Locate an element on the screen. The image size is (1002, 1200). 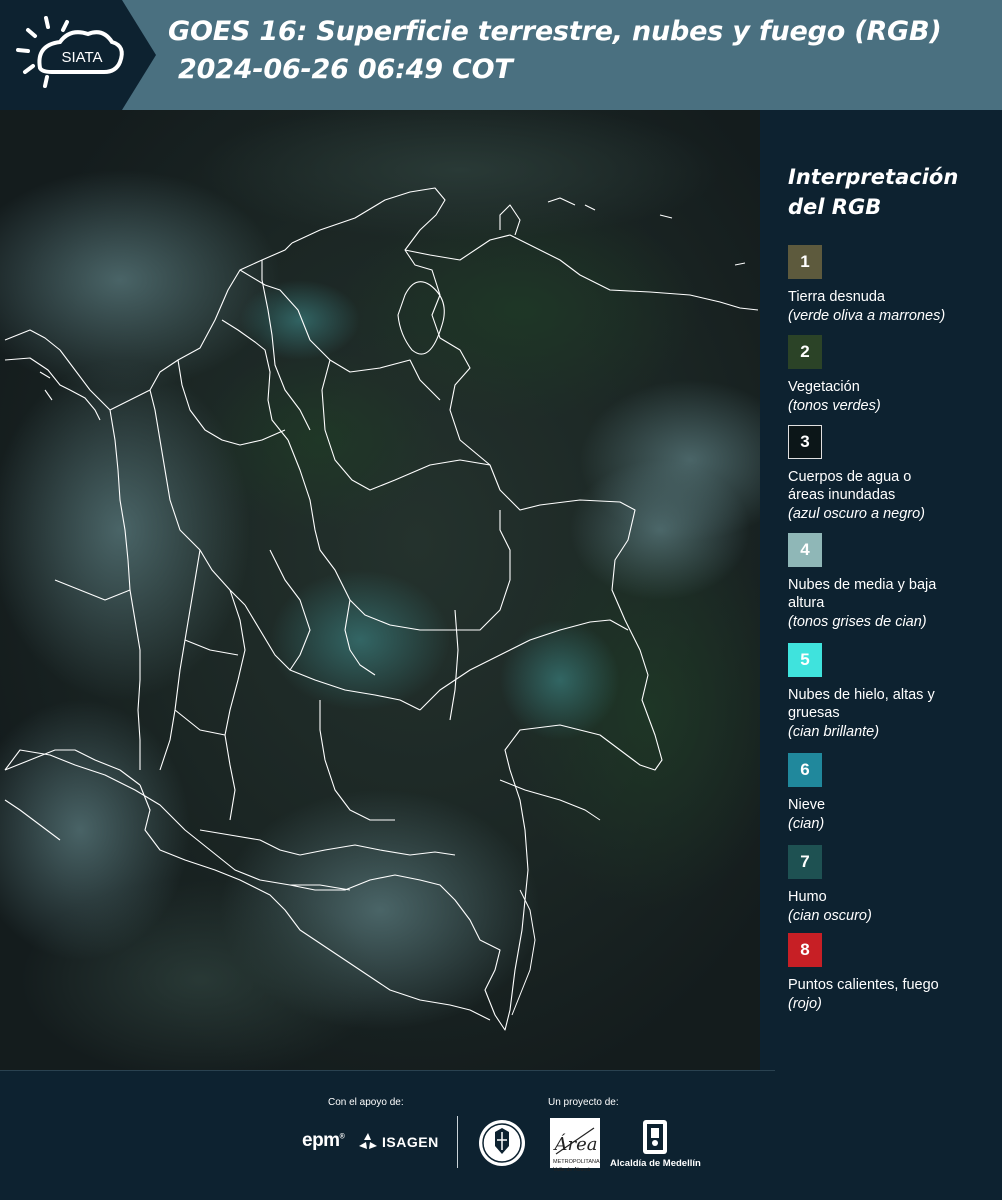
university-seal-icon is located at coordinates (502, 1143).